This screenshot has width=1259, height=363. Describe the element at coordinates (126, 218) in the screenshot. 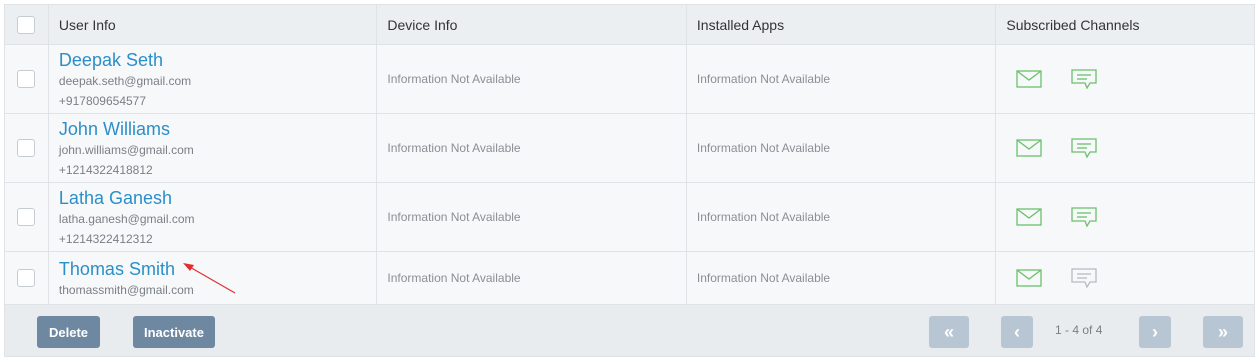

I see `user-email: latha.ganesh@gmail.com` at that location.